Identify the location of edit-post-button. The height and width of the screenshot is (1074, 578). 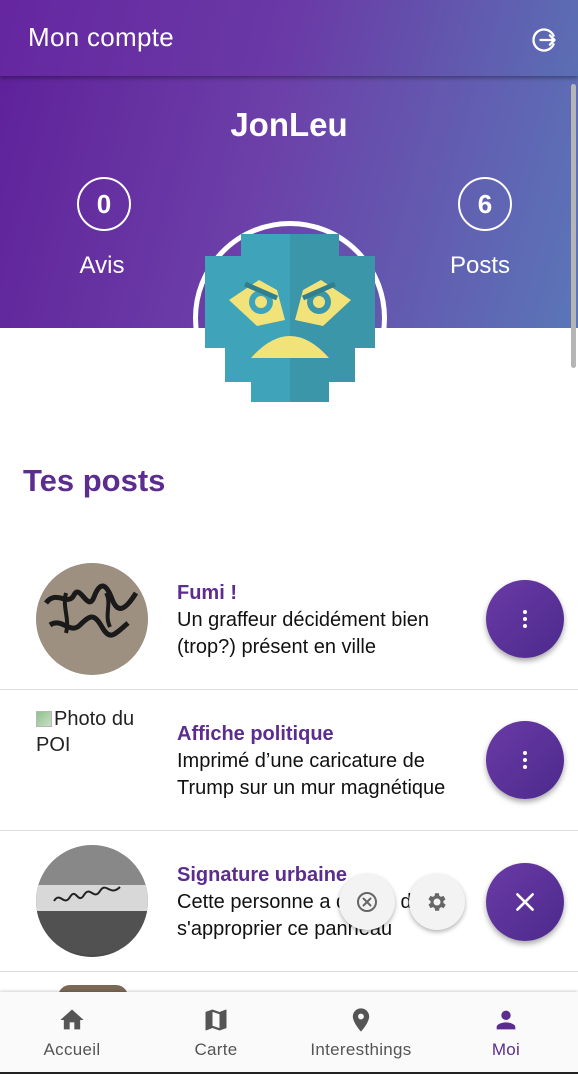
(437, 902).